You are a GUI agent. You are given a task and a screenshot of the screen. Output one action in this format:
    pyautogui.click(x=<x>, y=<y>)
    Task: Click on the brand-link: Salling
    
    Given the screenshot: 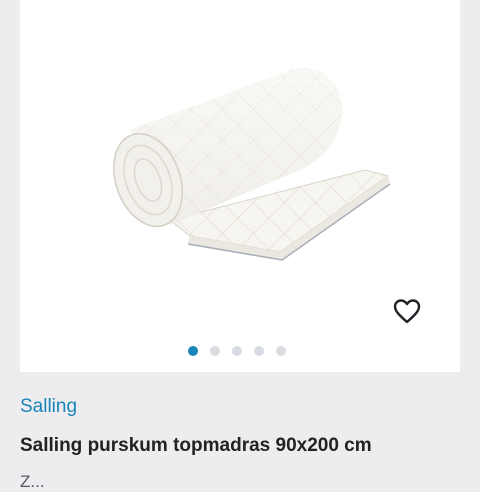 What is the action you would take?
    pyautogui.click(x=48, y=407)
    